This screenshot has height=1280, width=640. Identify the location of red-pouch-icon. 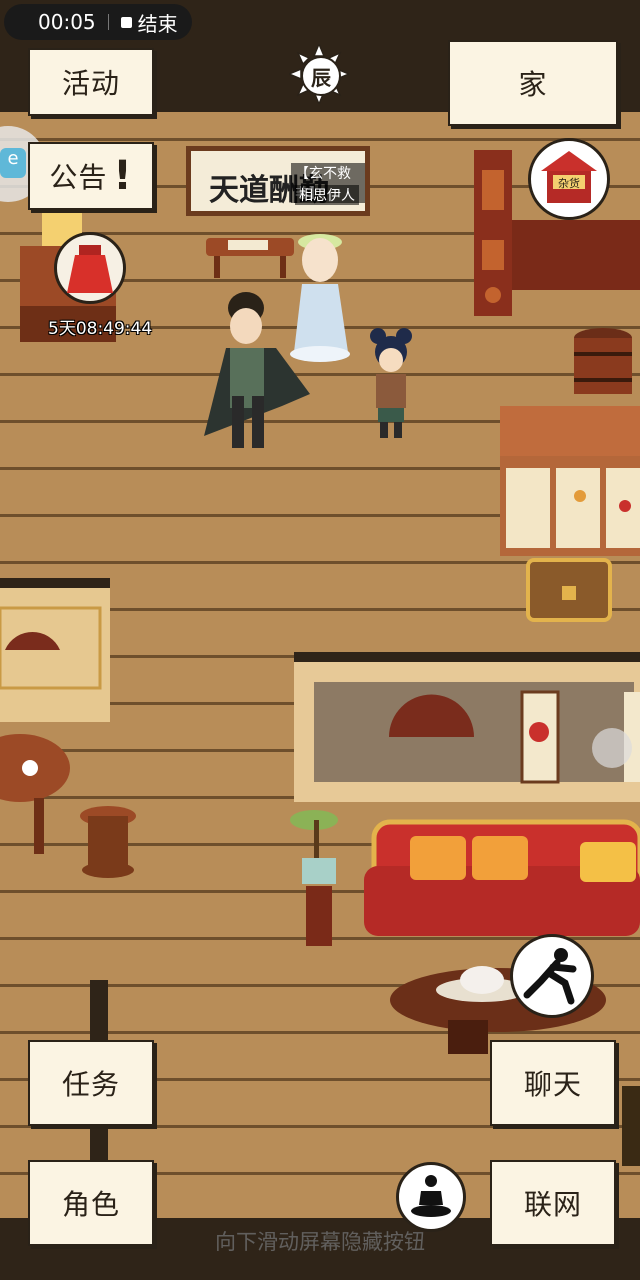
(90, 269).